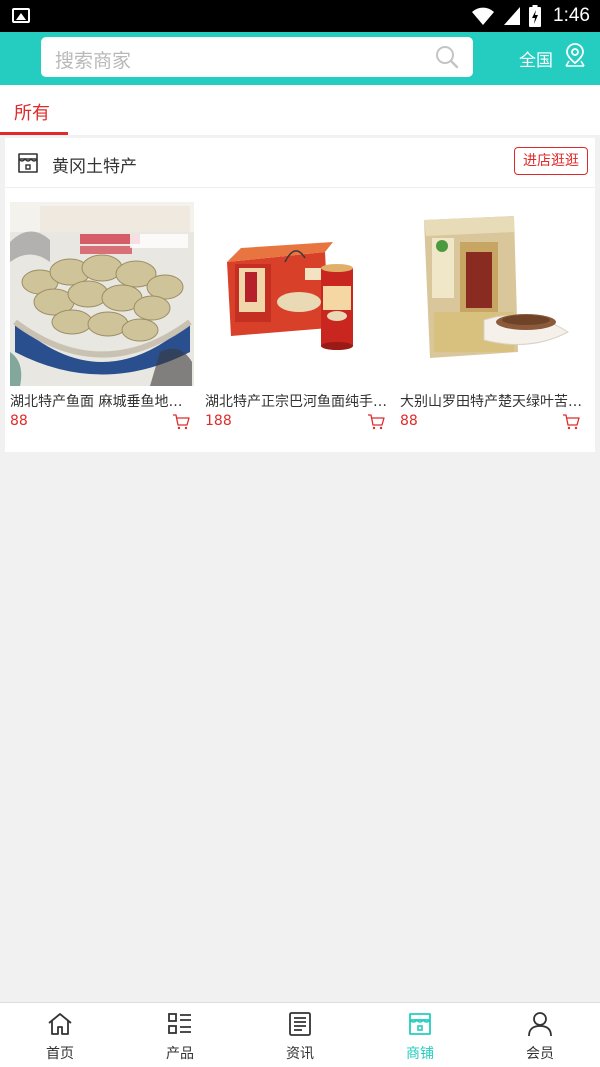  Describe the element at coordinates (60, 1024) in the screenshot. I see `home-icon` at that location.